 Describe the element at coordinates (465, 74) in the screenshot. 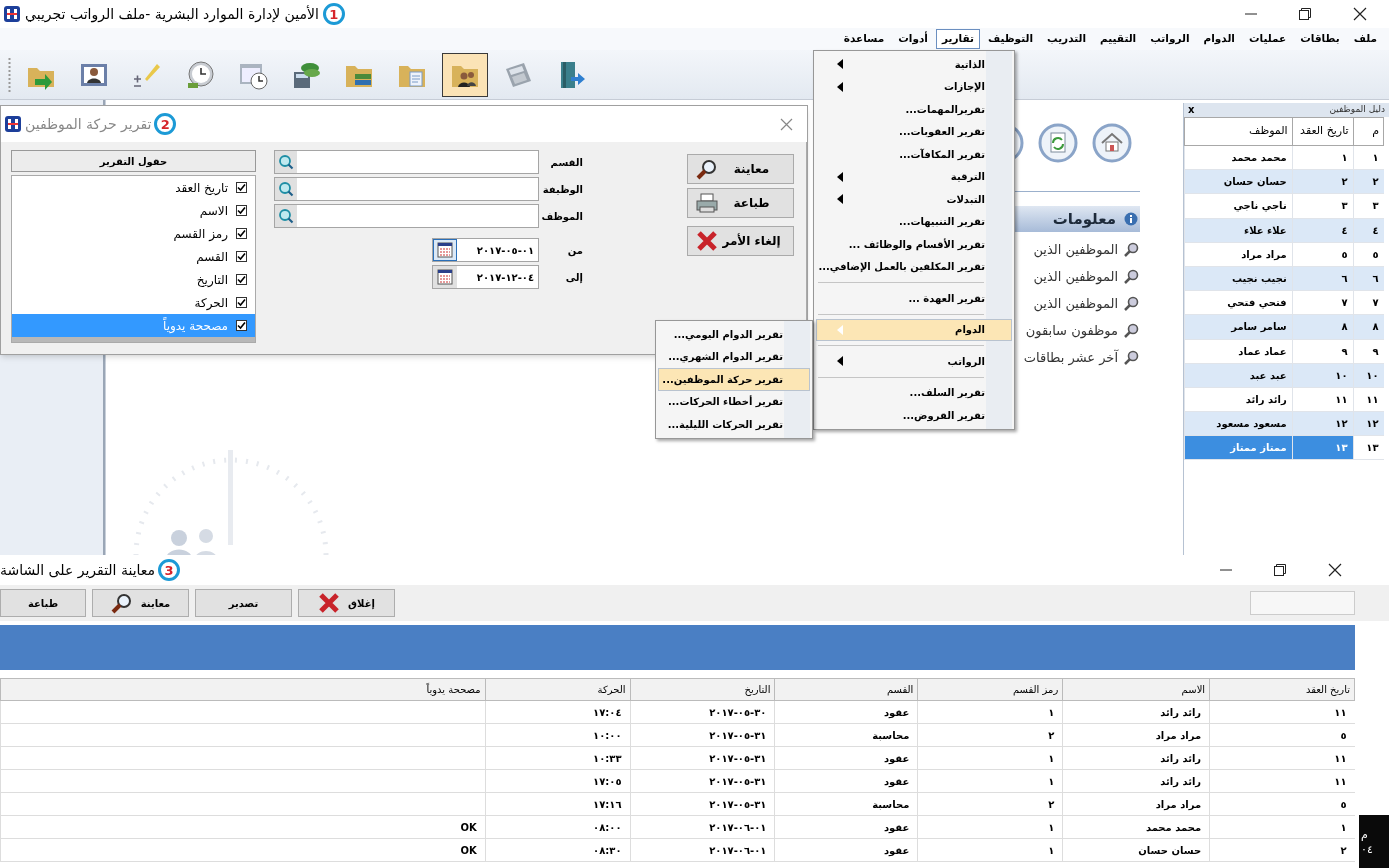

I see `toolbar-button` at that location.